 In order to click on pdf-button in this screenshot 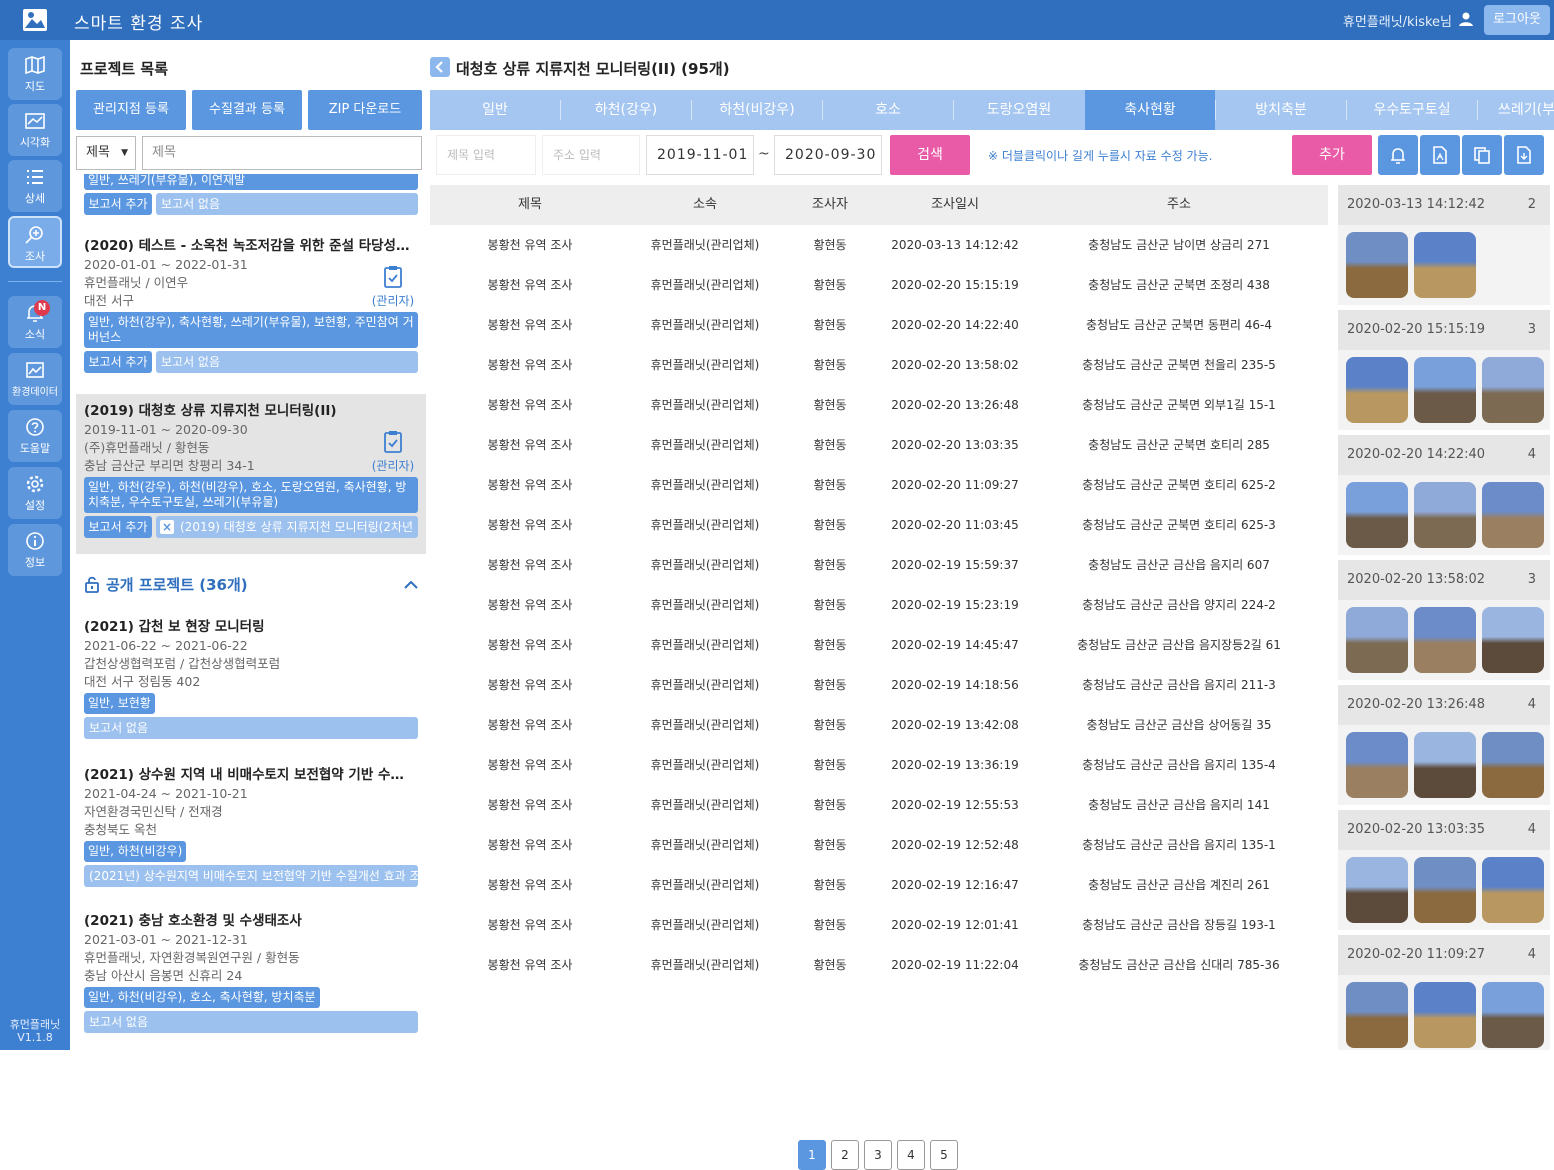, I will do `click(1440, 155)`.